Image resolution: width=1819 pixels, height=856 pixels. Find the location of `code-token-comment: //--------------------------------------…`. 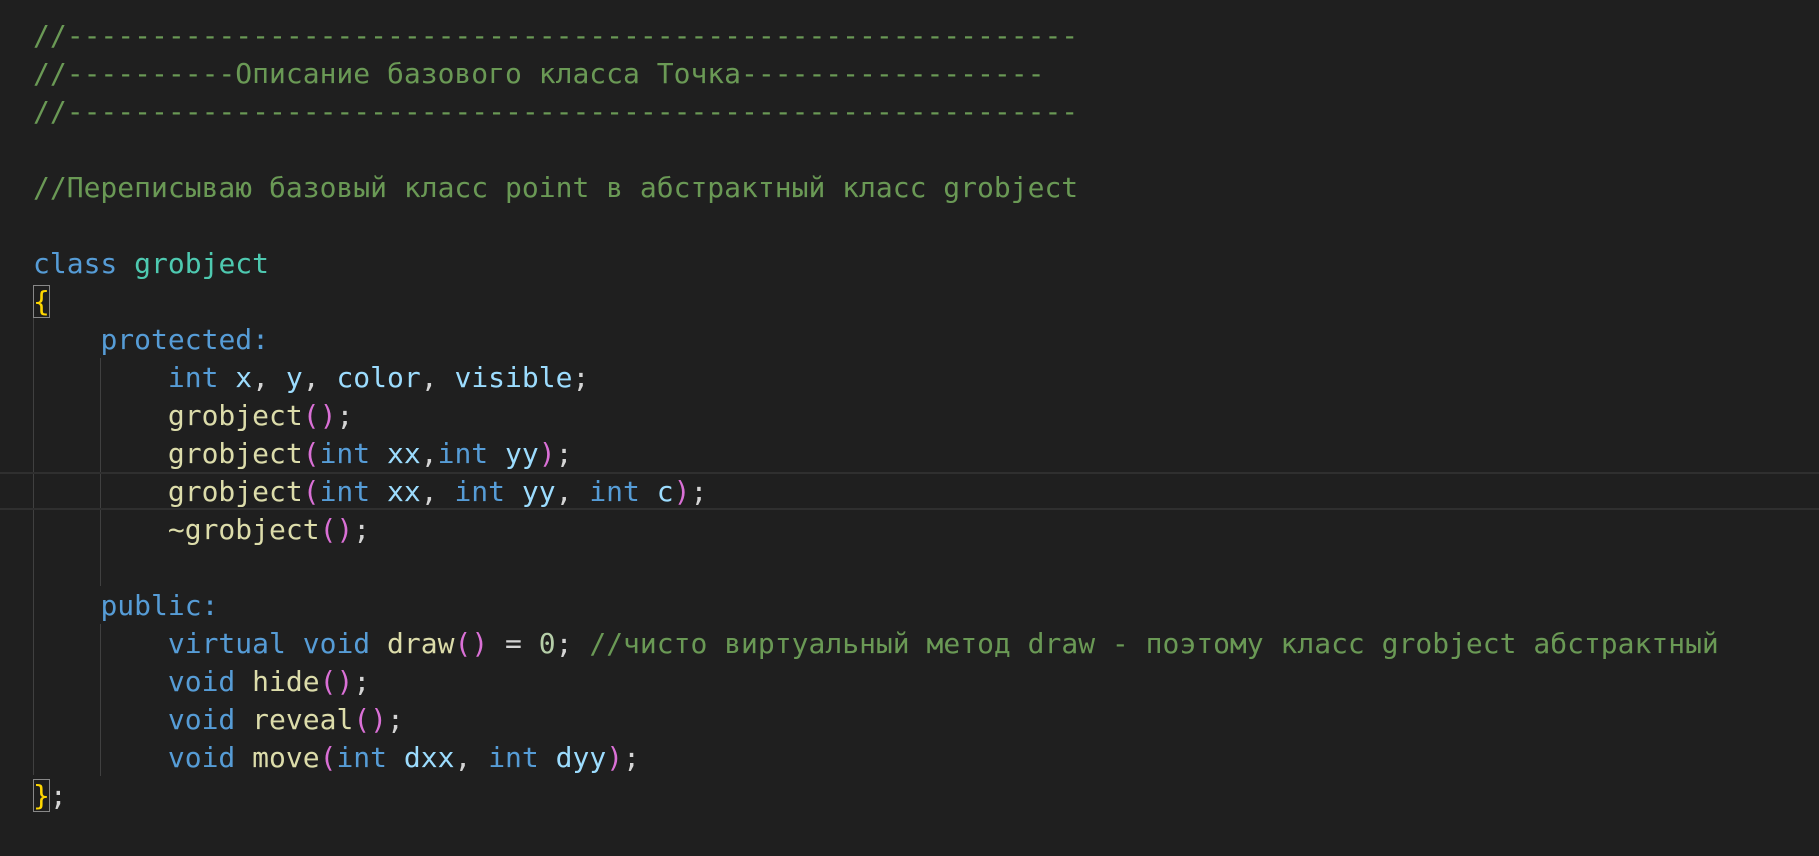

code-token-comment: //--------------------------------------… is located at coordinates (556, 111).